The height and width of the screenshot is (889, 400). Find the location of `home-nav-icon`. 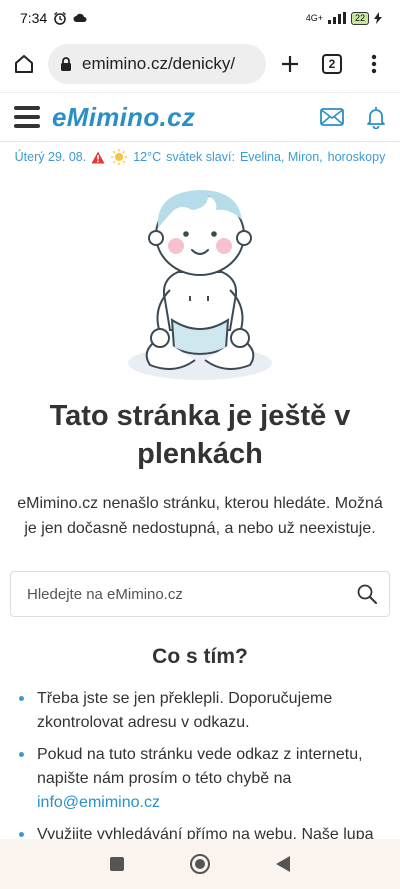

home-nav-icon is located at coordinates (200, 864).